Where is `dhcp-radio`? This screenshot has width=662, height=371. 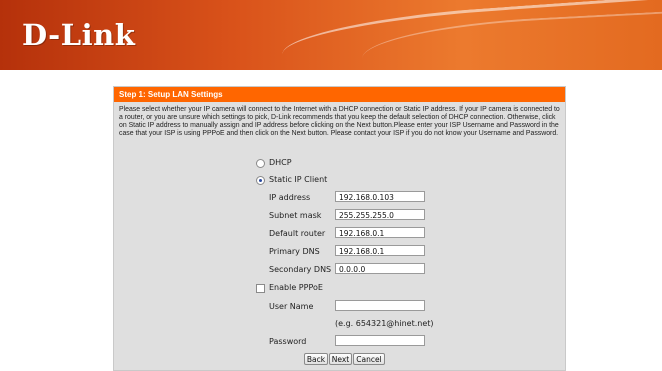 dhcp-radio is located at coordinates (260, 163).